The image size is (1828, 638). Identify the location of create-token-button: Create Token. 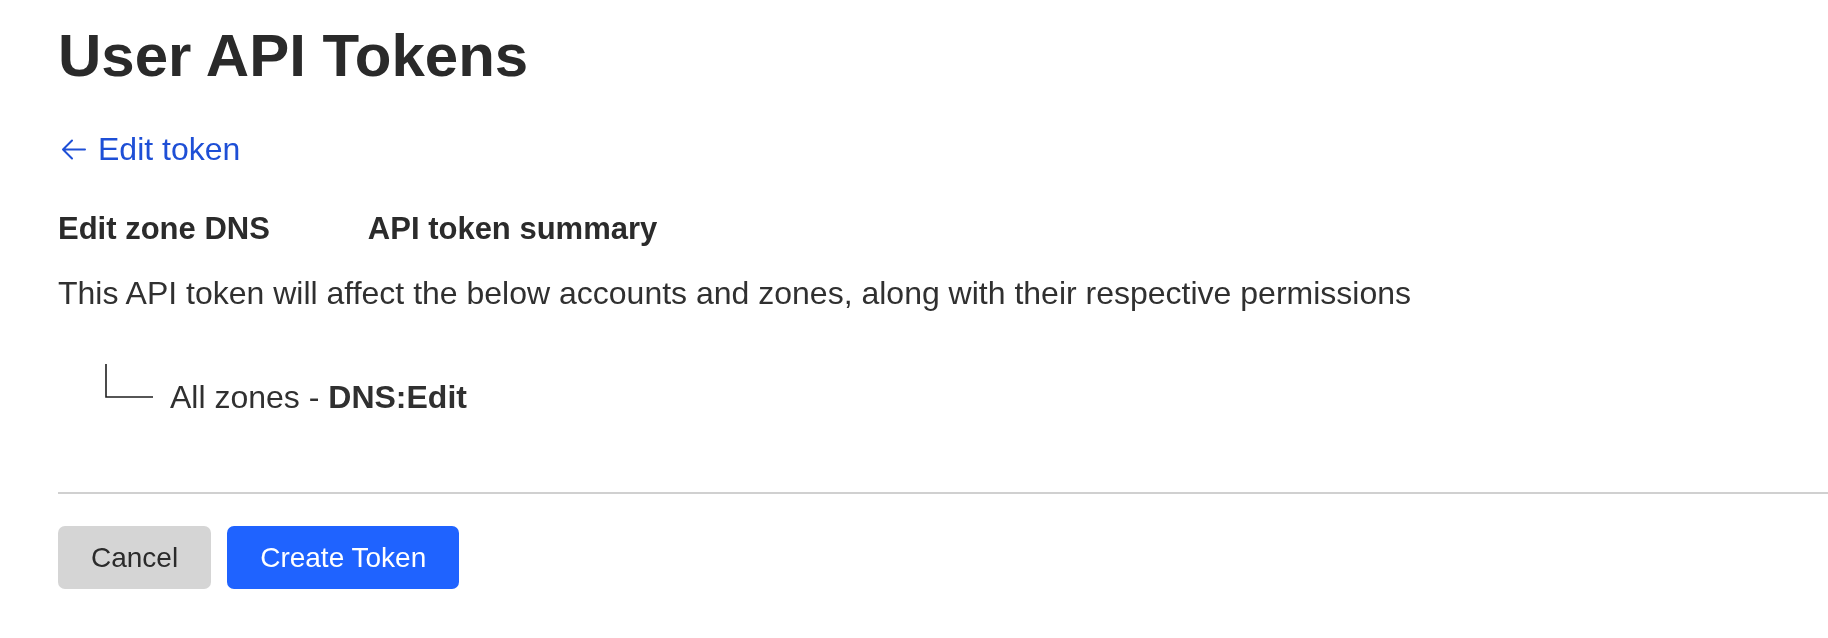
(343, 557).